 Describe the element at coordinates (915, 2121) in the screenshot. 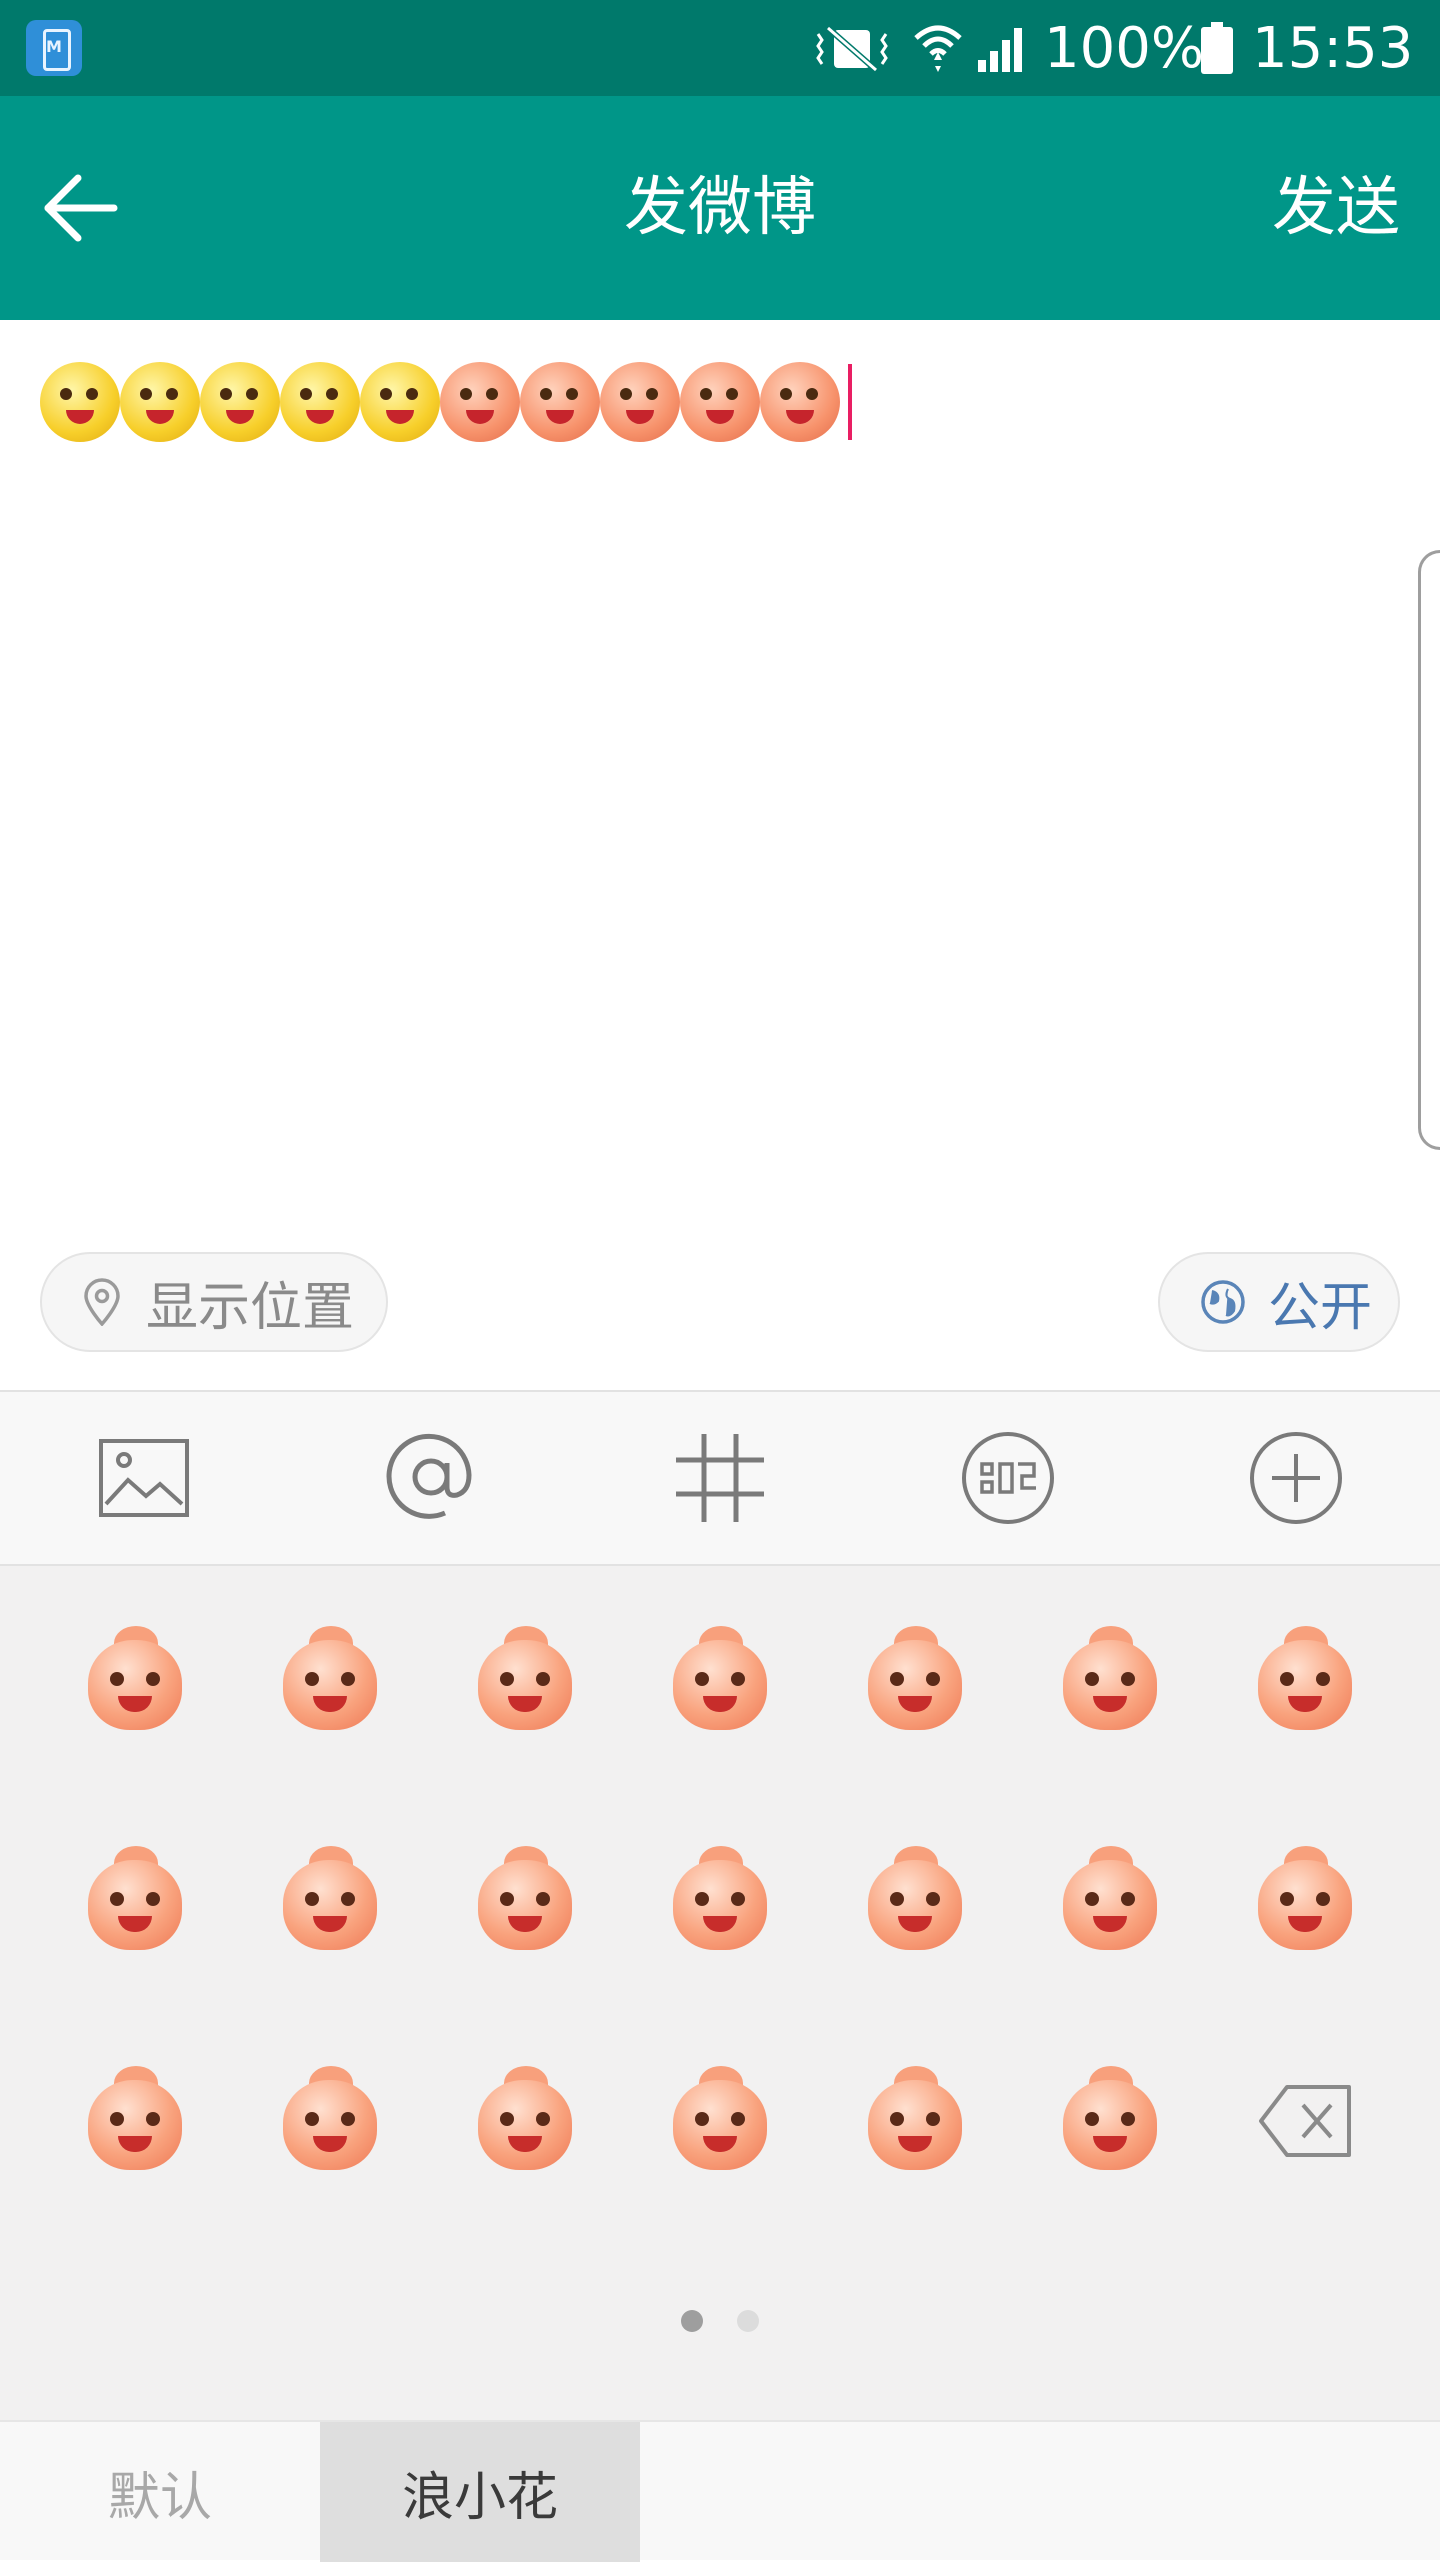

I see `sticker-worried` at that location.